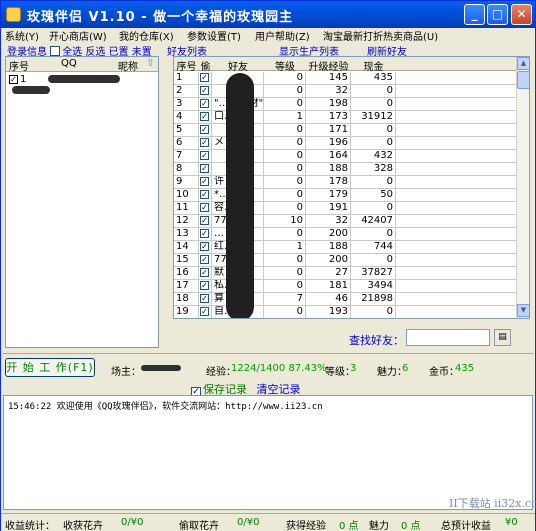  What do you see at coordinates (448, 337) in the screenshot?
I see `find-friend-input` at bounding box center [448, 337].